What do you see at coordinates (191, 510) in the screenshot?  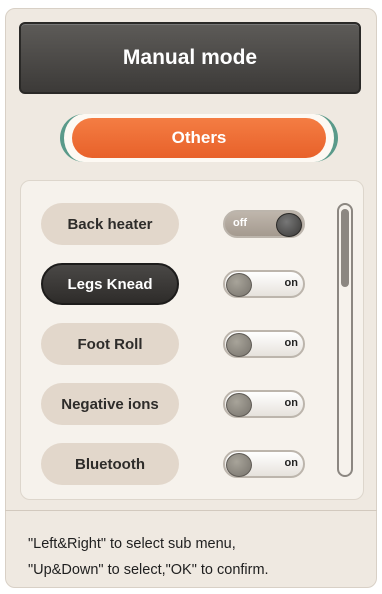 I see `divider` at bounding box center [191, 510].